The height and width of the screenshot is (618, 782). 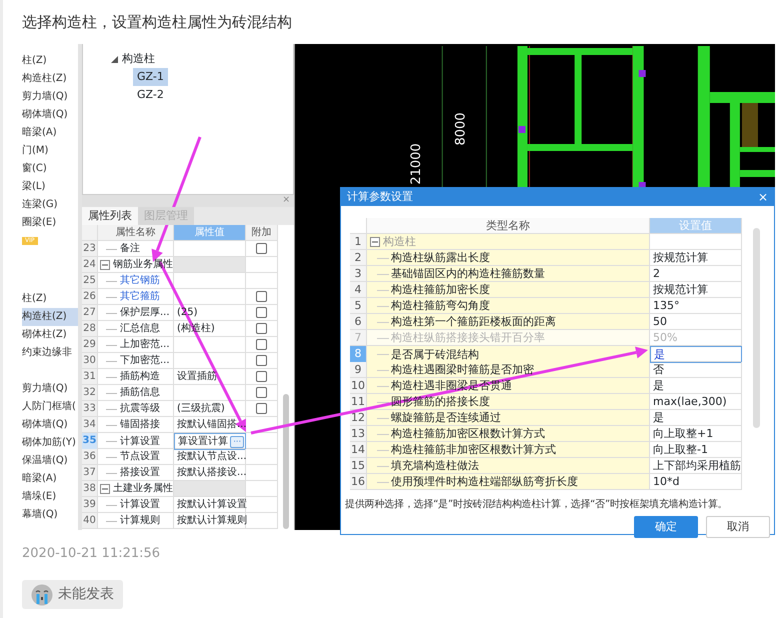 I want to click on table-cell: 否, so click(x=658, y=369).